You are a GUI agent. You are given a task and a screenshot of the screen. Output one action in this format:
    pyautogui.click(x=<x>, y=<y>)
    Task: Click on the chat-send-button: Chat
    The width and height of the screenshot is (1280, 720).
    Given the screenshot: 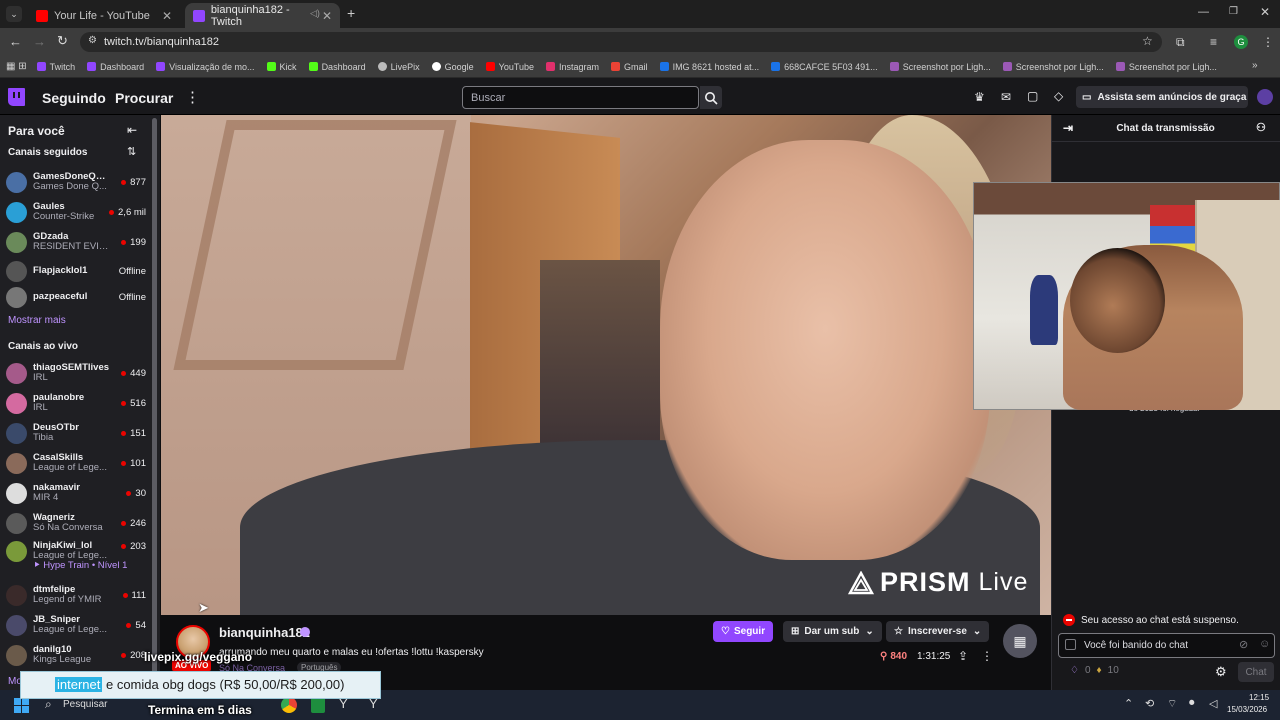 What is the action you would take?
    pyautogui.click(x=1256, y=672)
    